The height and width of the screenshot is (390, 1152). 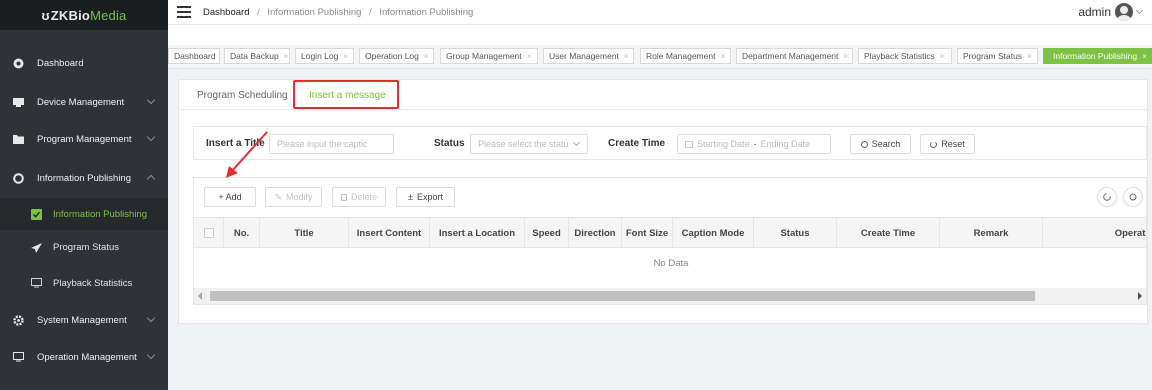 What do you see at coordinates (477, 233) in the screenshot?
I see `column-header: Insert a Location` at bounding box center [477, 233].